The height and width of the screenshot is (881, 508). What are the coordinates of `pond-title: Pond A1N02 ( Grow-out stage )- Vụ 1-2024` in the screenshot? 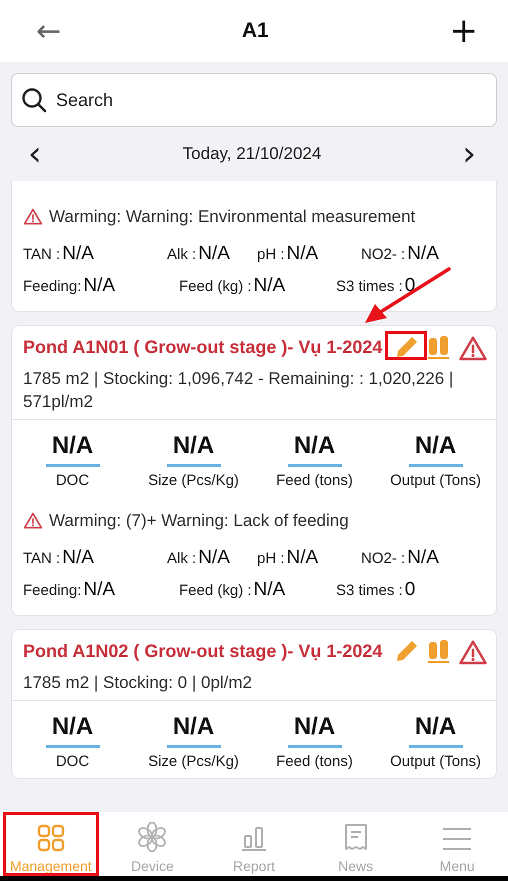 It's located at (202, 651).